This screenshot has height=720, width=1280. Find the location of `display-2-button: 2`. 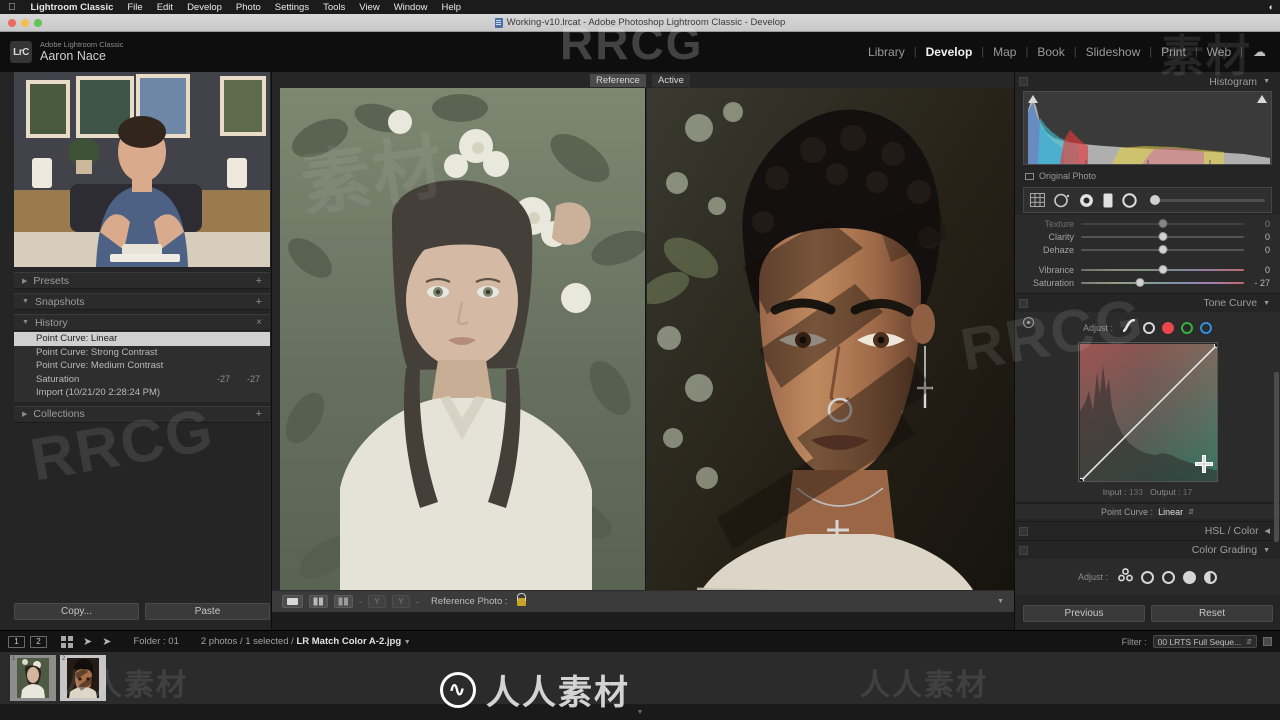

display-2-button: 2 is located at coordinates (38, 641).